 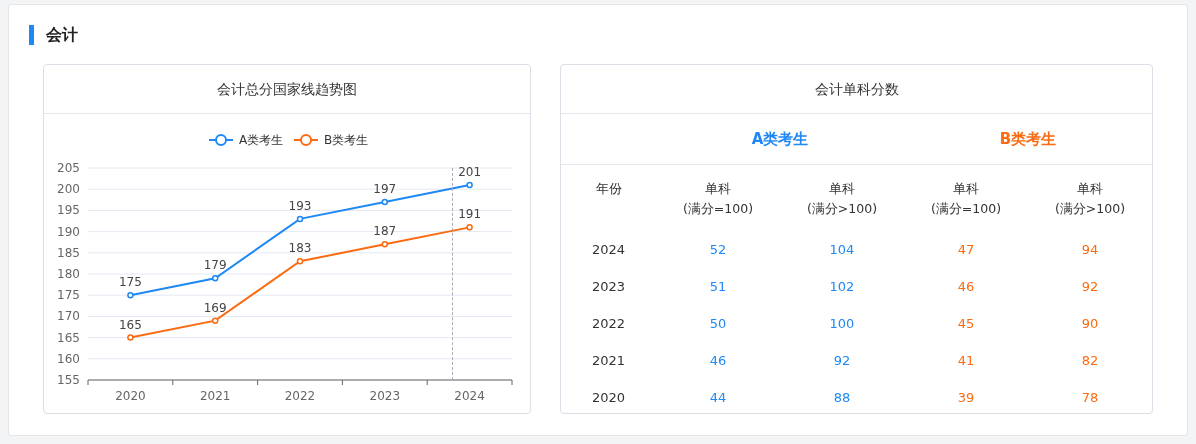 I want to click on data-label: 179, so click(x=215, y=265).